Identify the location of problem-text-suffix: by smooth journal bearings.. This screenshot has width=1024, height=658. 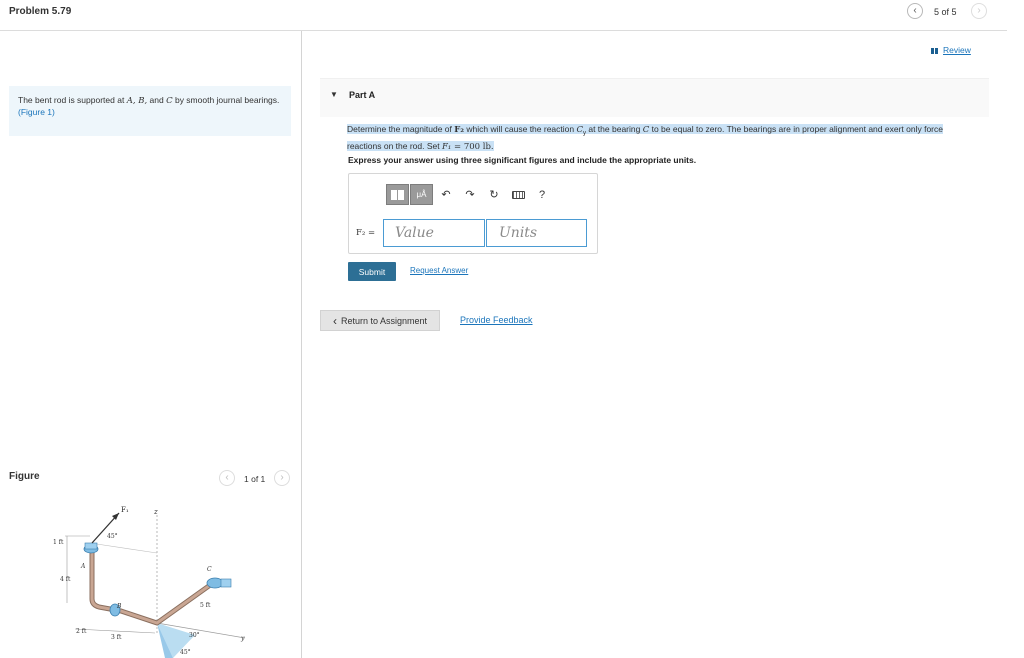
(226, 100).